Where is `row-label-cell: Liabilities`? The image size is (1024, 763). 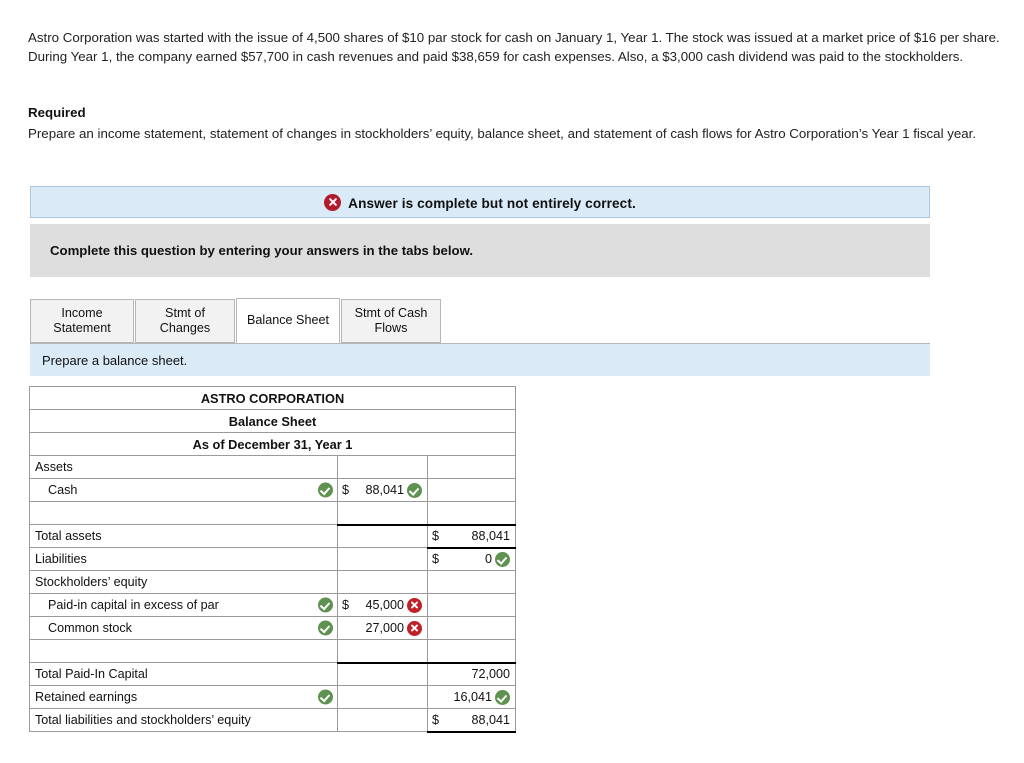 row-label-cell: Liabilities is located at coordinates (183, 559).